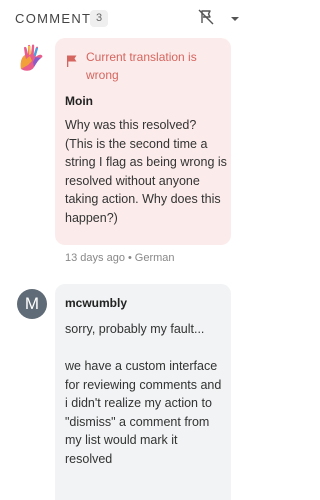 The image size is (320, 500). I want to click on comments-title: COMMENTS, so click(58, 18).